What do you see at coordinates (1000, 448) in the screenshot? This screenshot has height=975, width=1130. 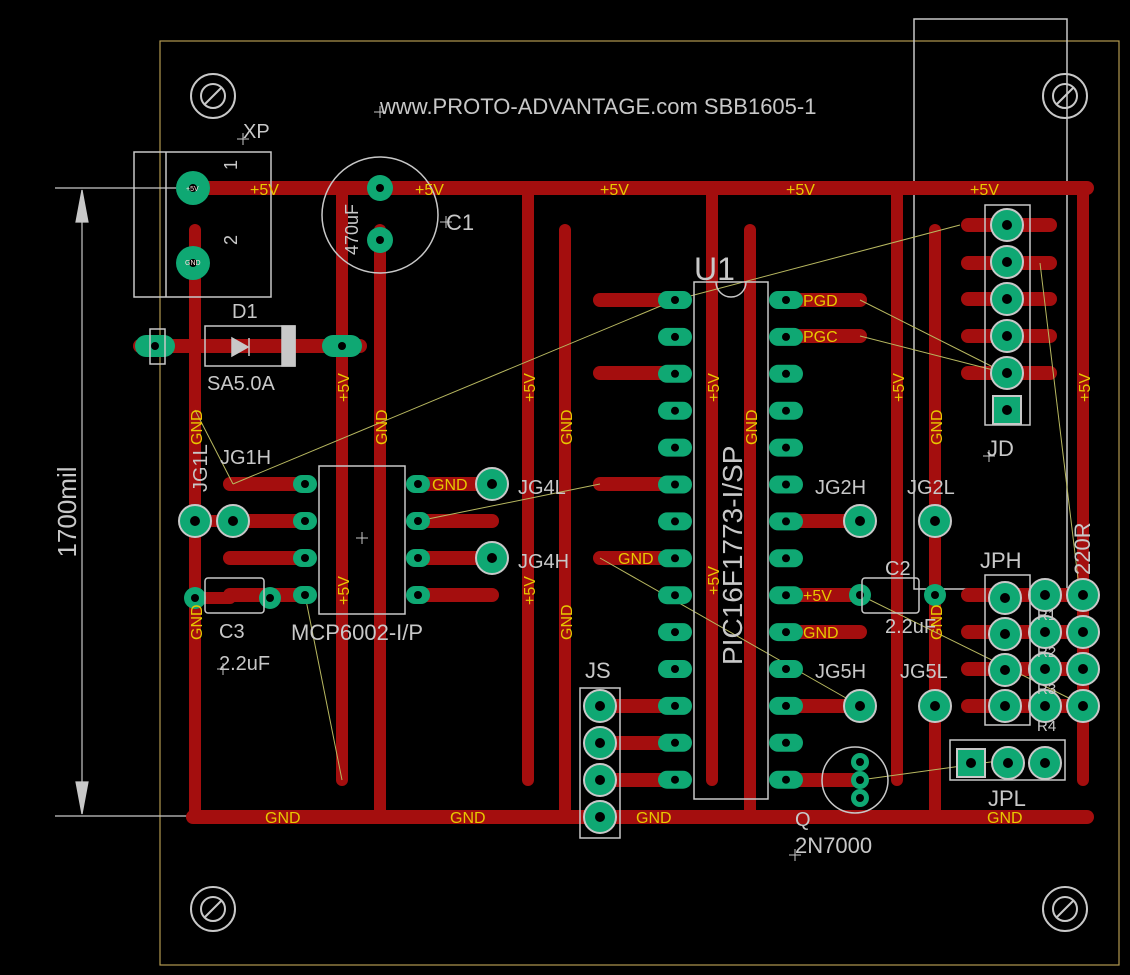 I see `jd-label: JD` at bounding box center [1000, 448].